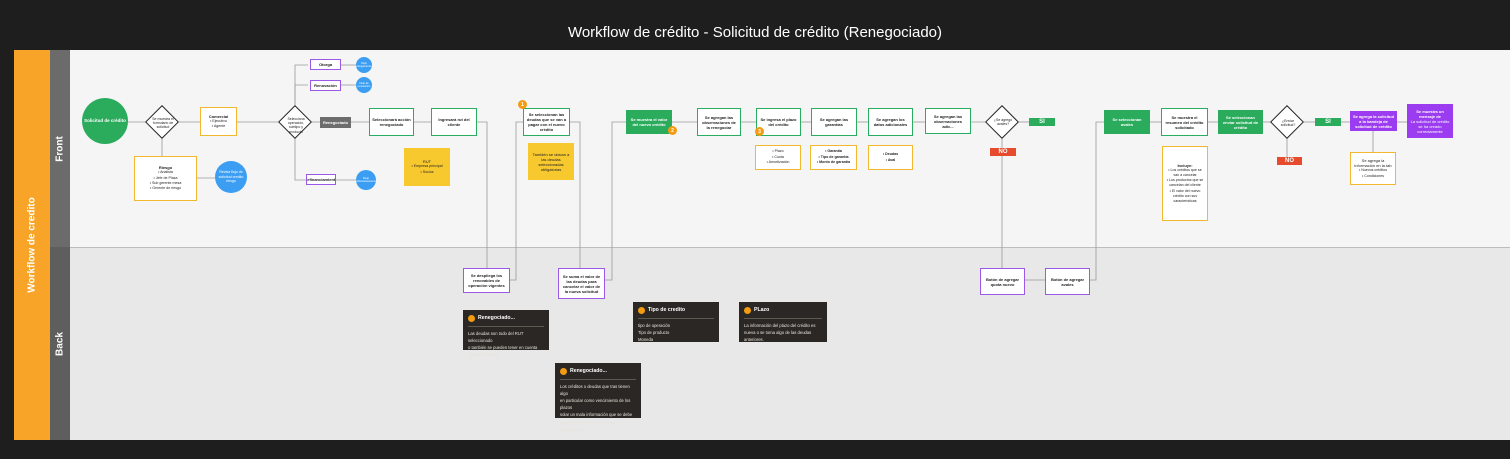  I want to click on boton-quita-node: Botón de agregar quota nuevo, so click(1002, 281).